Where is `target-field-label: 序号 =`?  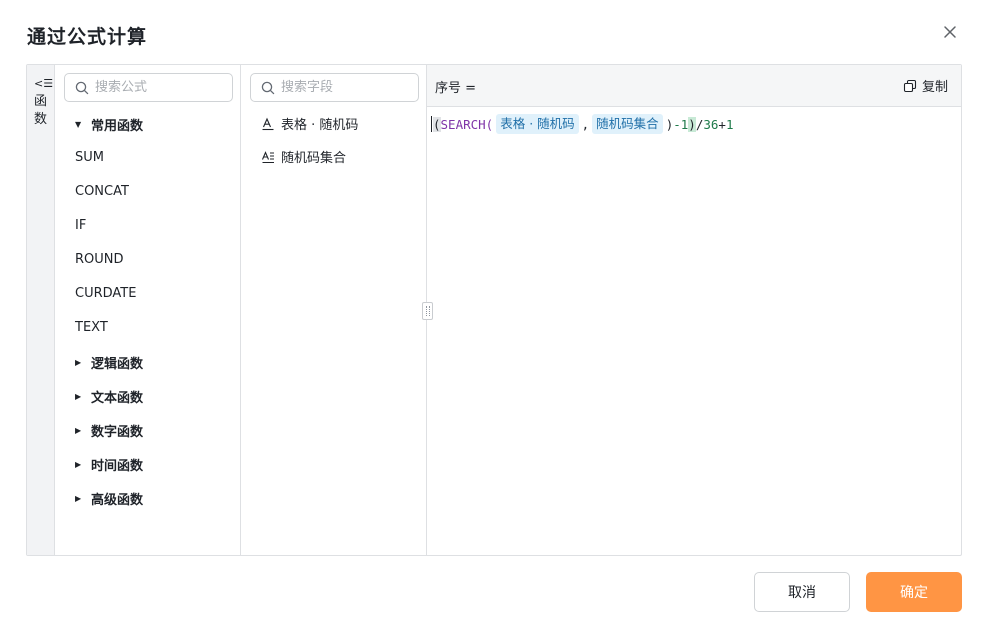 target-field-label: 序号 = is located at coordinates (456, 88).